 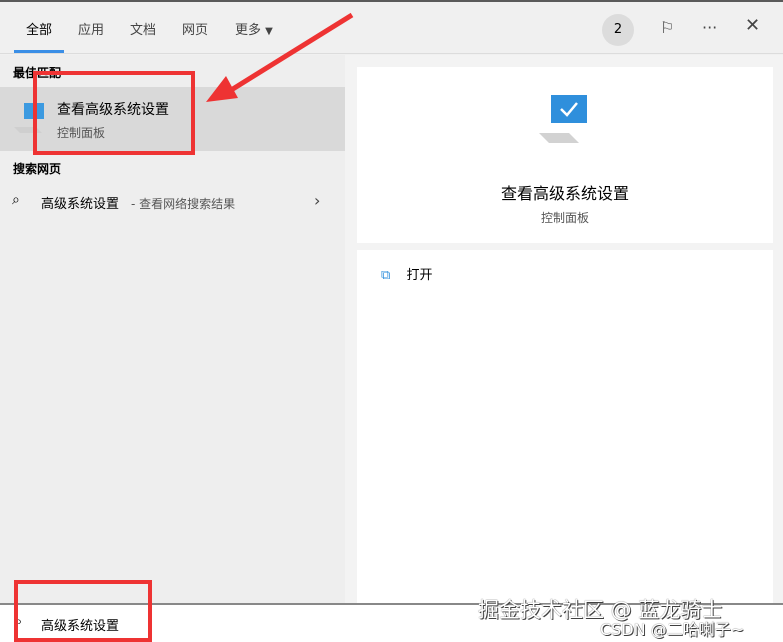 I want to click on watermark-csdn: CSDN @二哈喇子~, so click(x=672, y=629).